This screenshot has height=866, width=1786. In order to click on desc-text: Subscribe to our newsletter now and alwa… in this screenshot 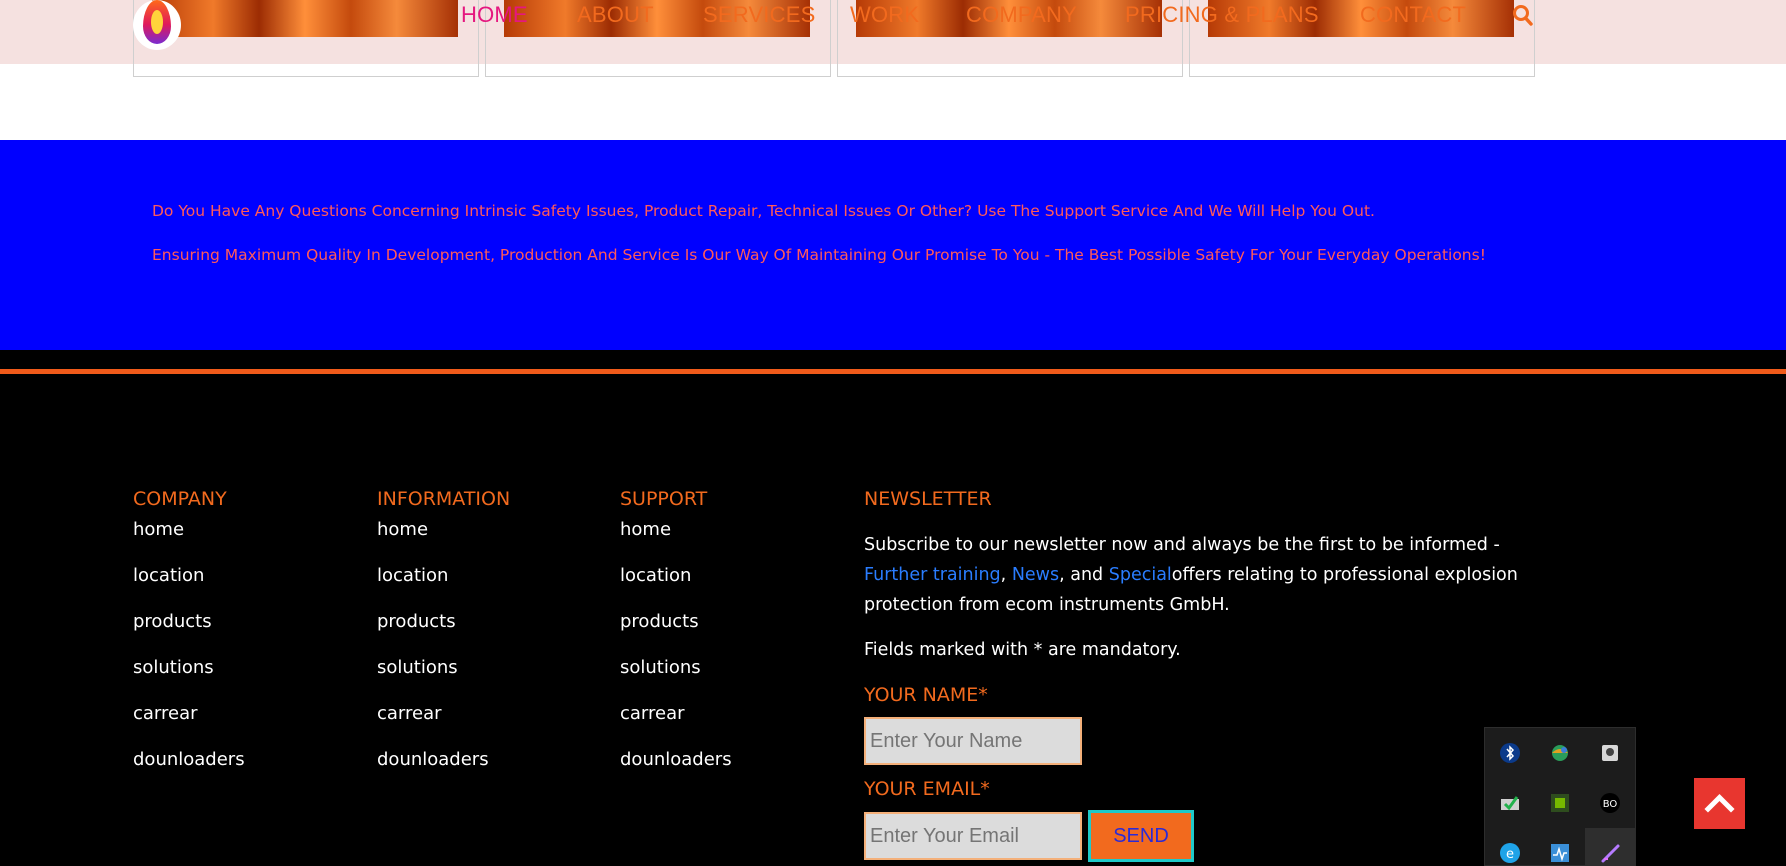, I will do `click(1182, 545)`.